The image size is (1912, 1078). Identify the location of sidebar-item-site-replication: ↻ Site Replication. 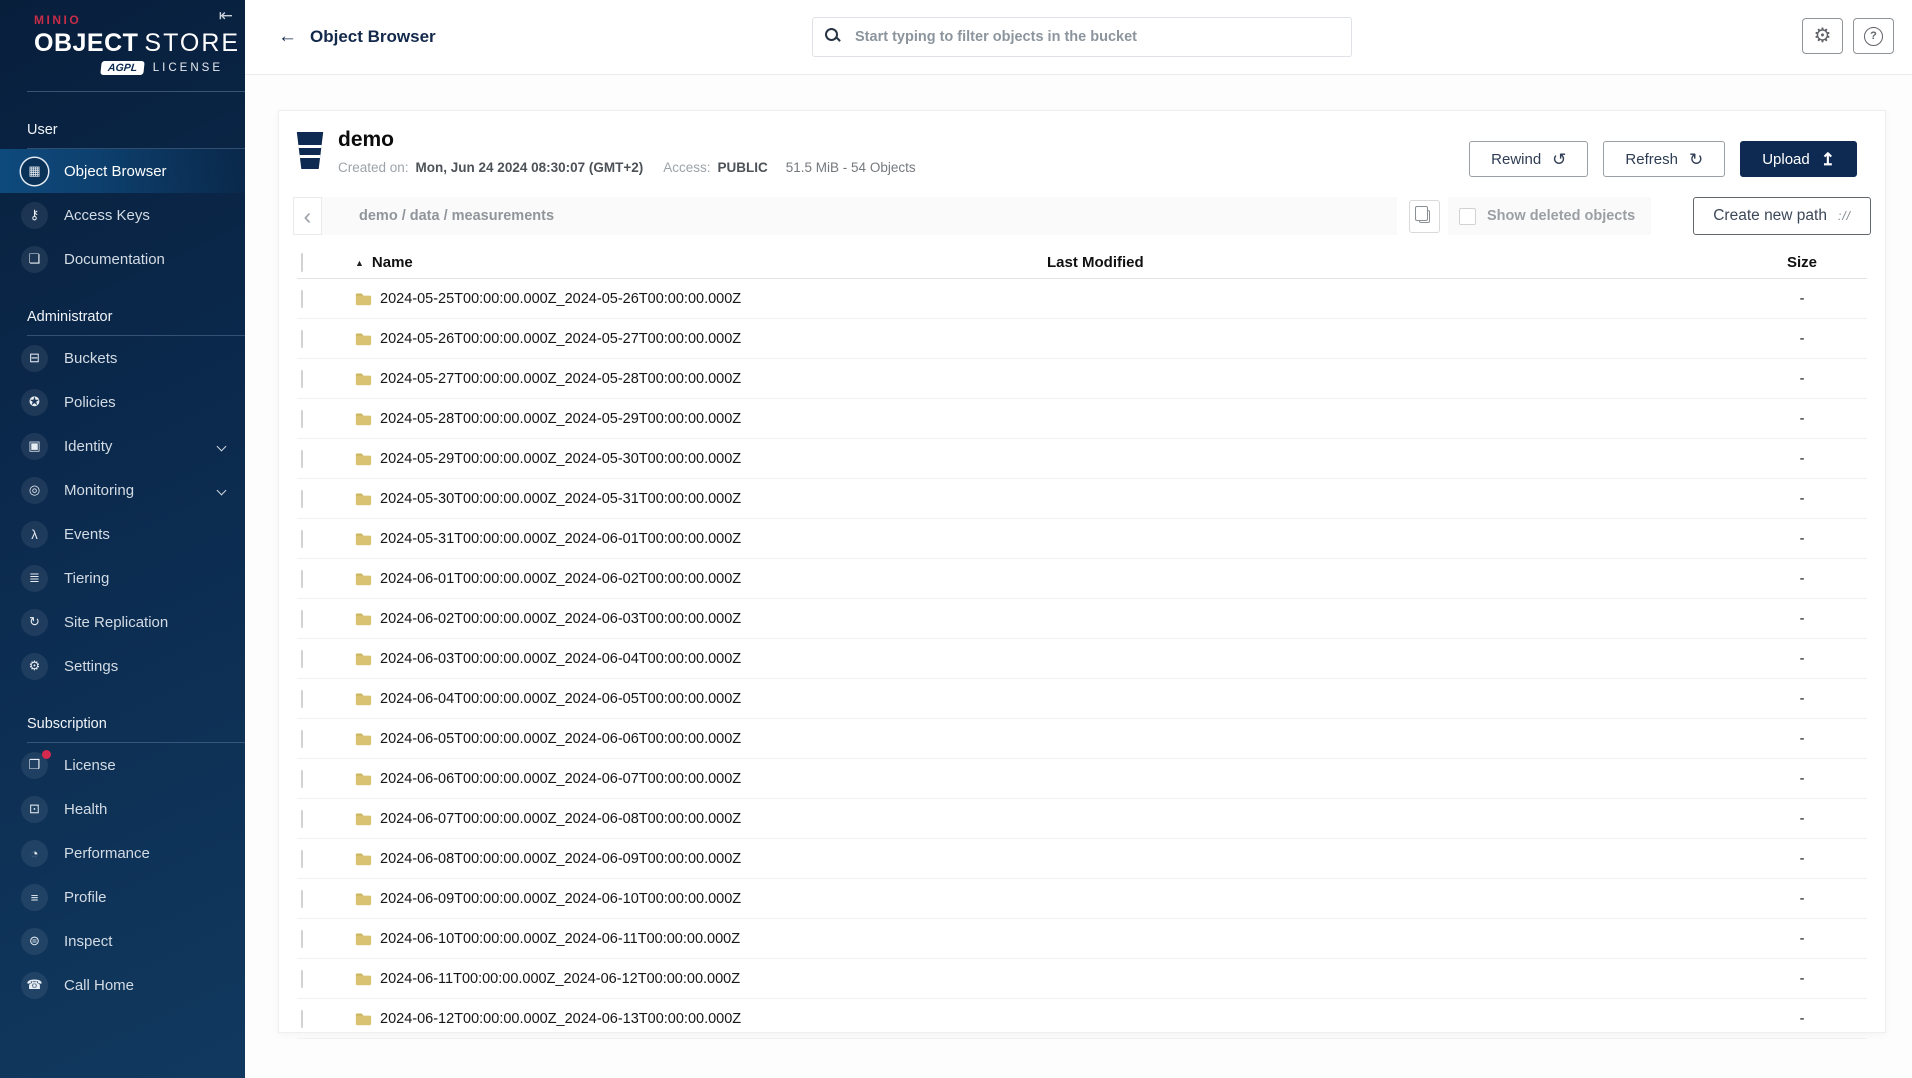
(122, 622).